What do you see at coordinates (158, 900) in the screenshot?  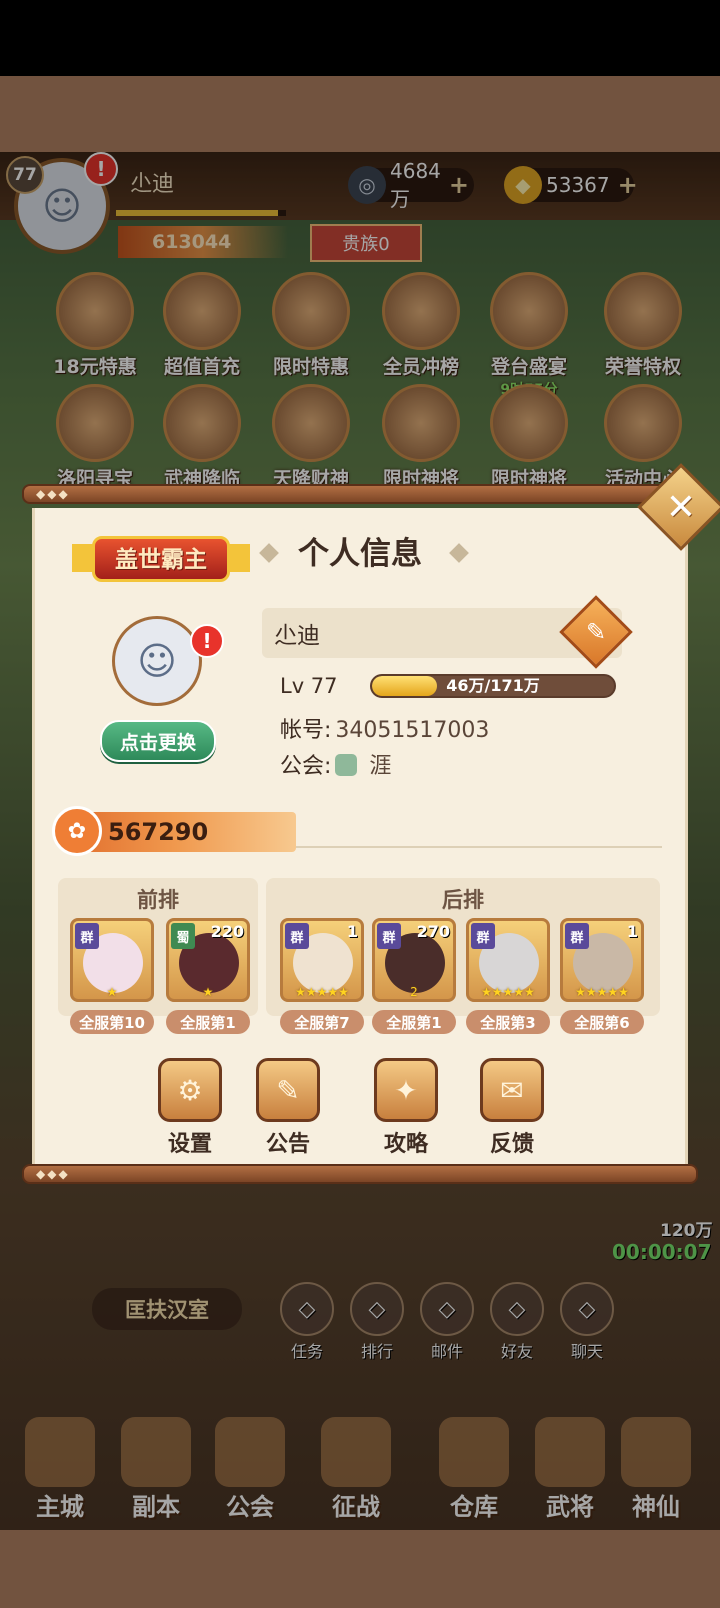 I see `front-row-label: 前排` at bounding box center [158, 900].